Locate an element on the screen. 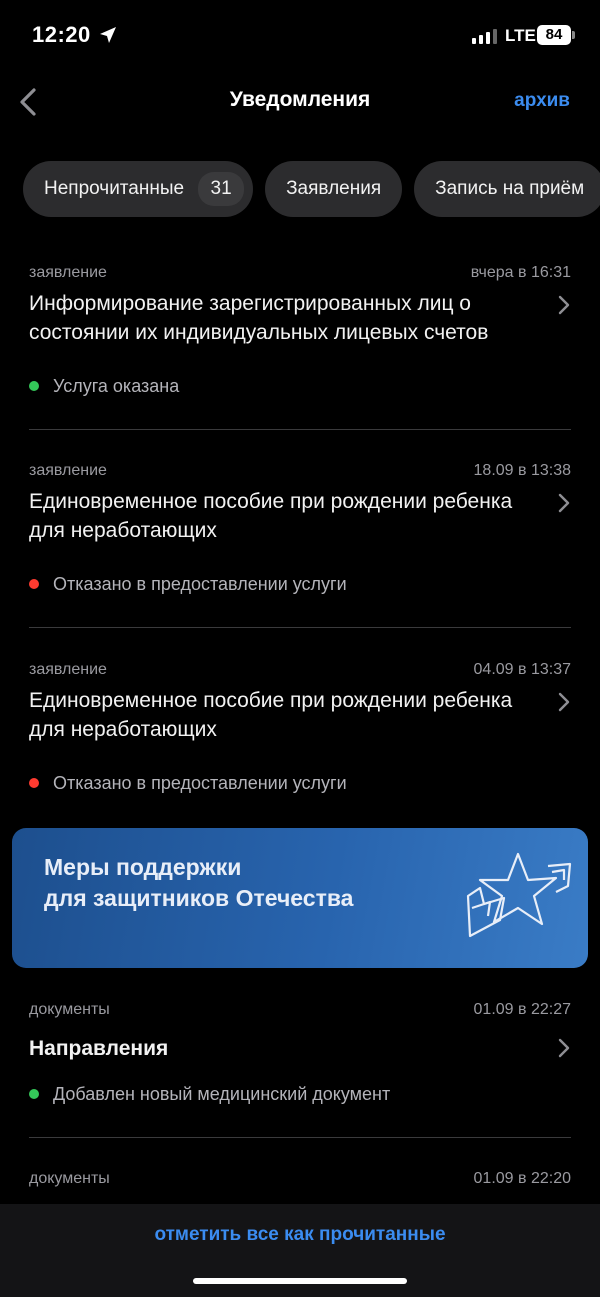 The image size is (600, 1297). filter-chip-unread: Непрочитанные 31 is located at coordinates (138, 189).